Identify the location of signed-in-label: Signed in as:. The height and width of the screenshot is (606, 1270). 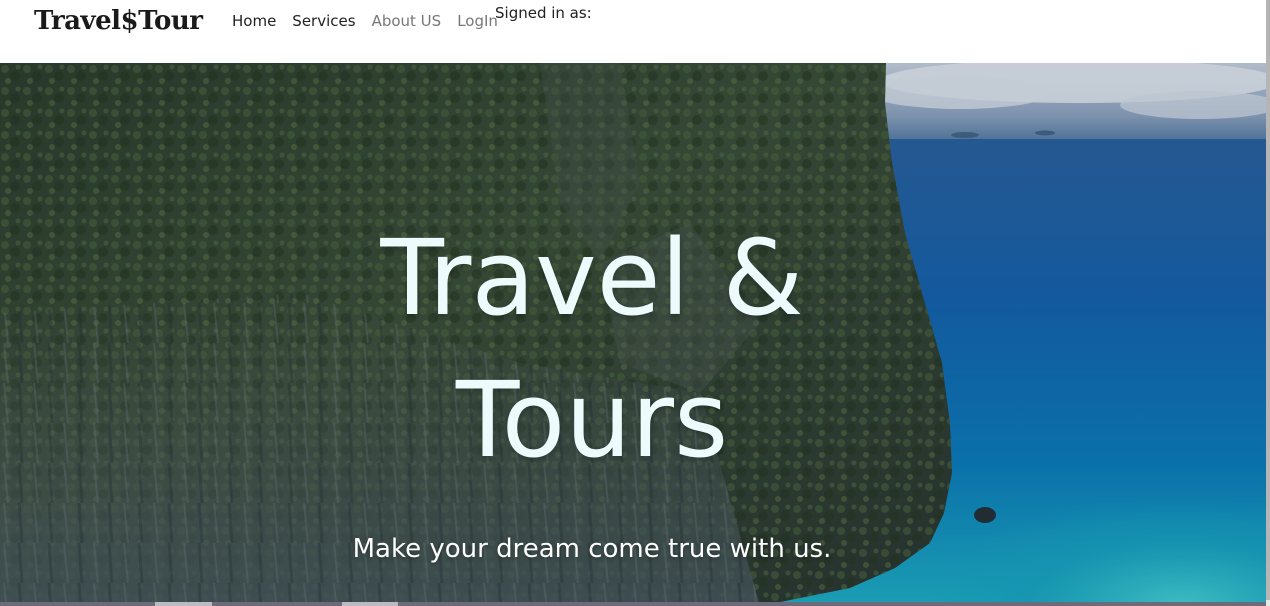
(543, 13).